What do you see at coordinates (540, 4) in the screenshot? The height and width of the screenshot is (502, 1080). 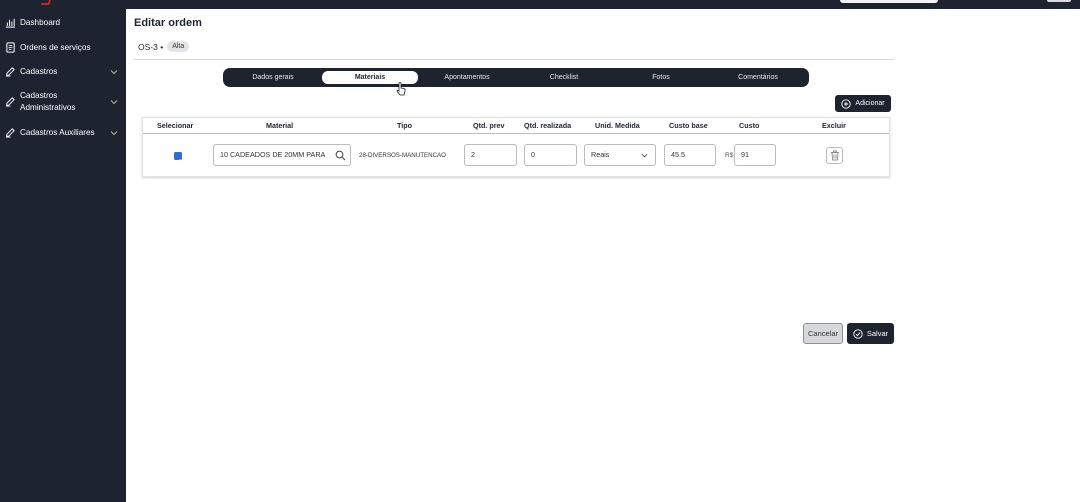 I see `top-bar` at bounding box center [540, 4].